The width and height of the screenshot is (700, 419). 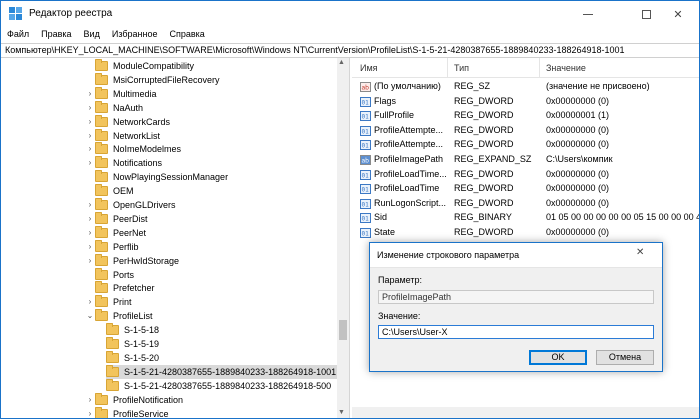 What do you see at coordinates (135, 35) in the screenshot?
I see `menu-favorites: Избранное` at bounding box center [135, 35].